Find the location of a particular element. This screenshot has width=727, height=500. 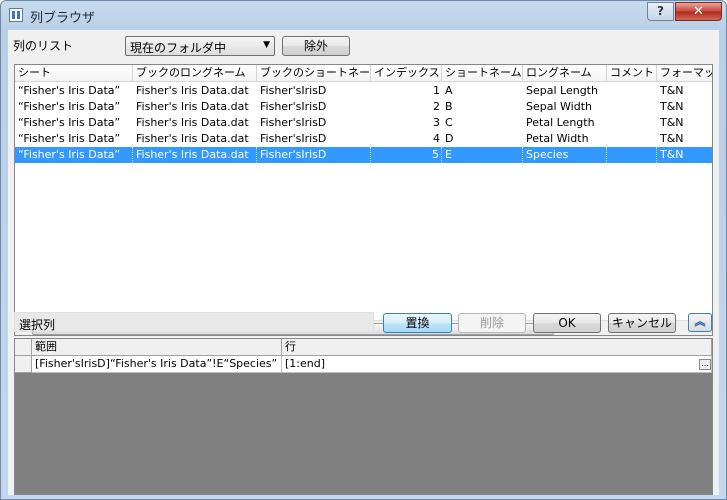

close-button: ✕ is located at coordinates (698, 11).